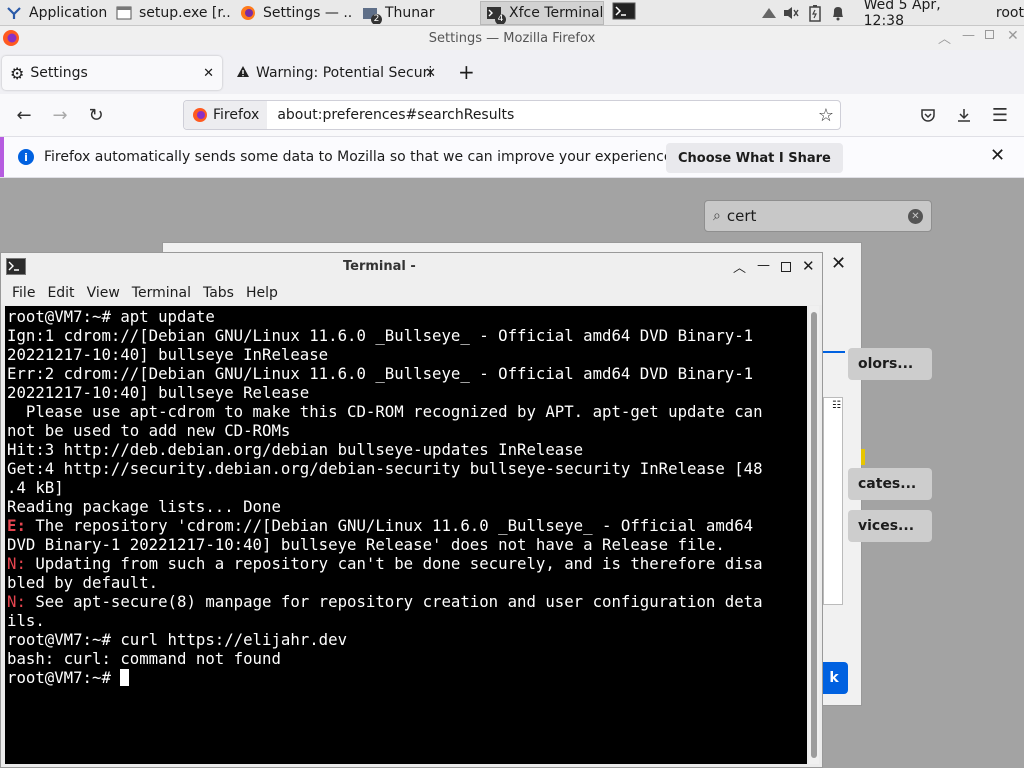 The image size is (1024, 768). I want to click on user-name: root, so click(1010, 13).